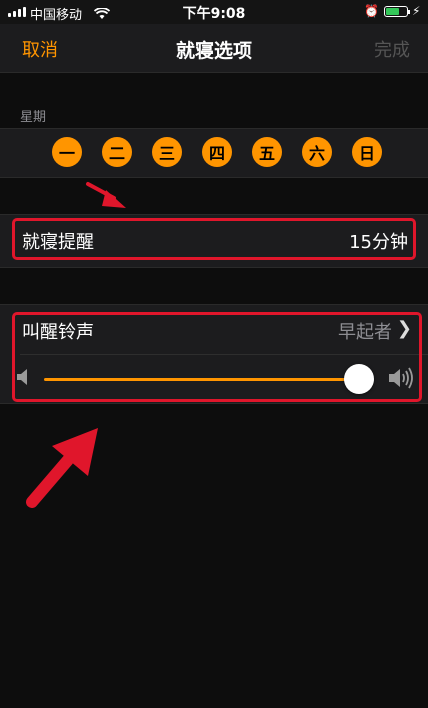  What do you see at coordinates (267, 152) in the screenshot?
I see `day-toggle-fri: 五` at bounding box center [267, 152].